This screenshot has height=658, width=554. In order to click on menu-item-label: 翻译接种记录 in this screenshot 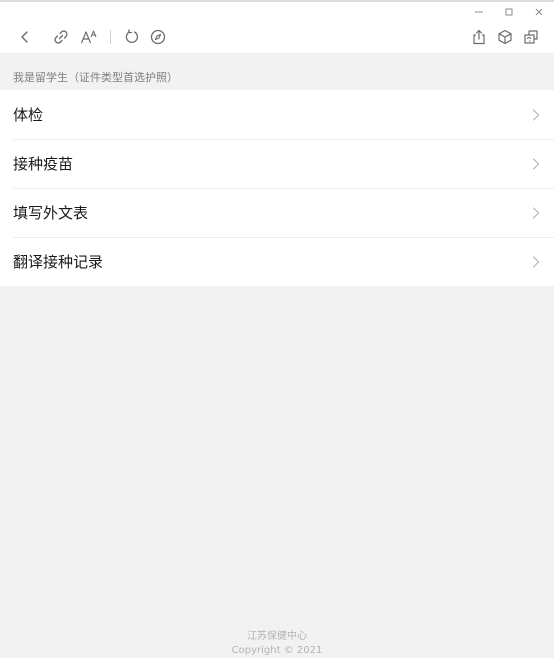, I will do `click(58, 262)`.